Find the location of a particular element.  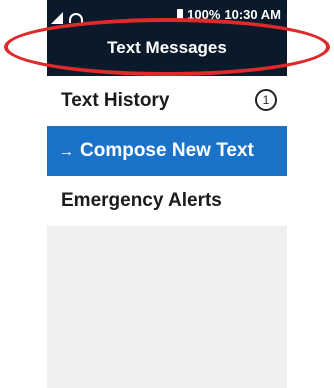

status-right: 100% 10:30 AM is located at coordinates (229, 14).